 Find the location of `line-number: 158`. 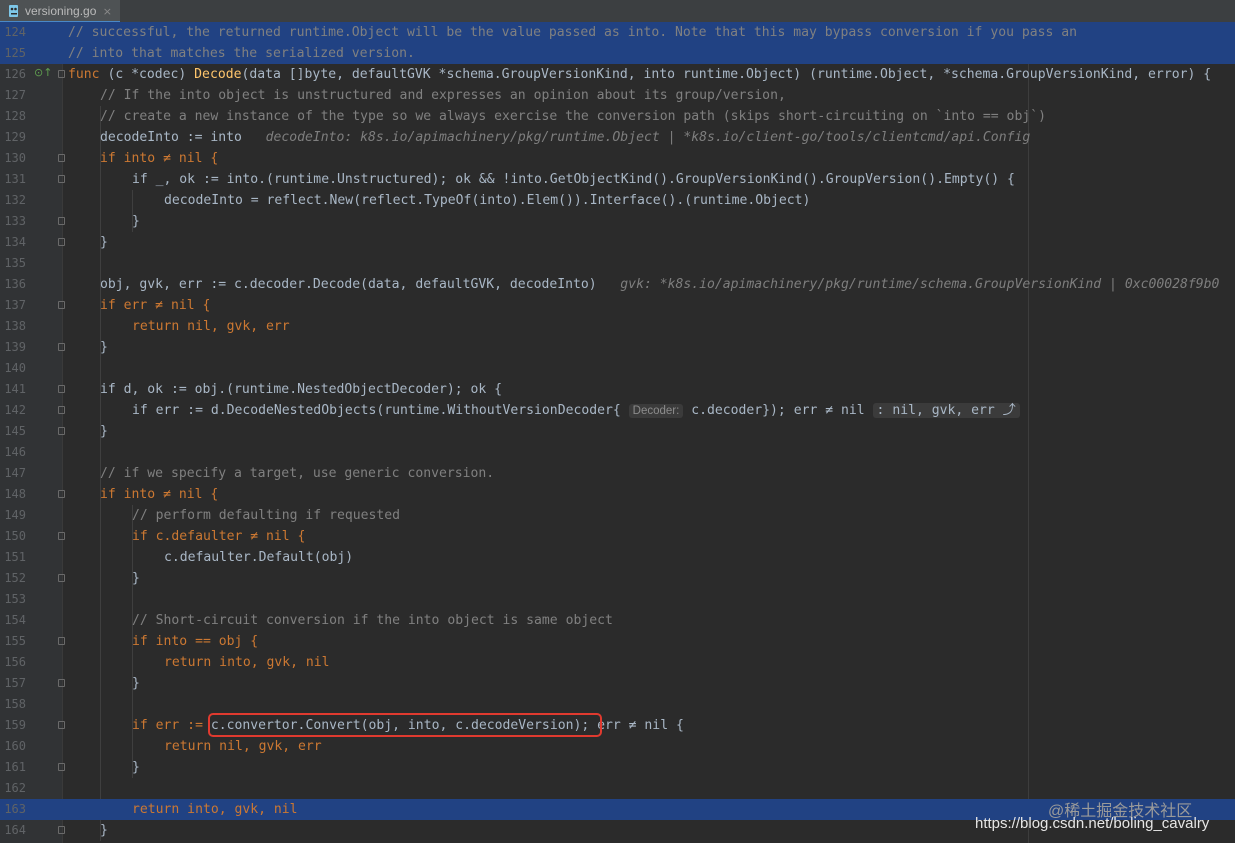

line-number: 158 is located at coordinates (15, 704).